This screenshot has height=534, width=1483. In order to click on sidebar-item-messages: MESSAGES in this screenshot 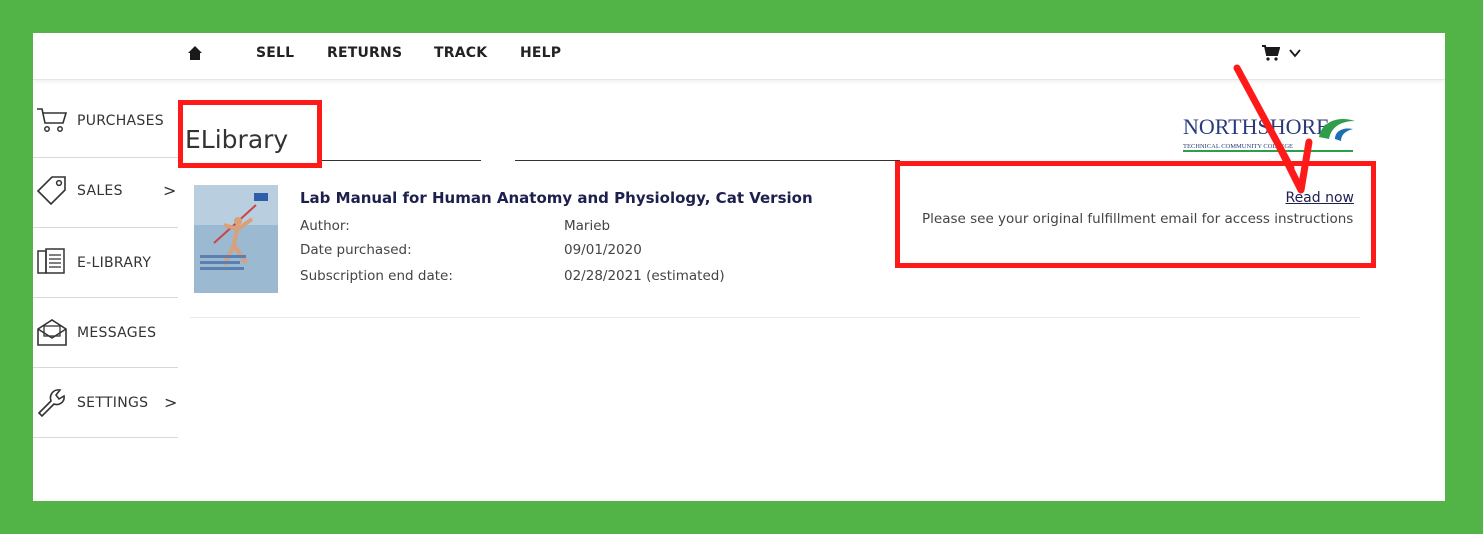, I will do `click(105, 332)`.